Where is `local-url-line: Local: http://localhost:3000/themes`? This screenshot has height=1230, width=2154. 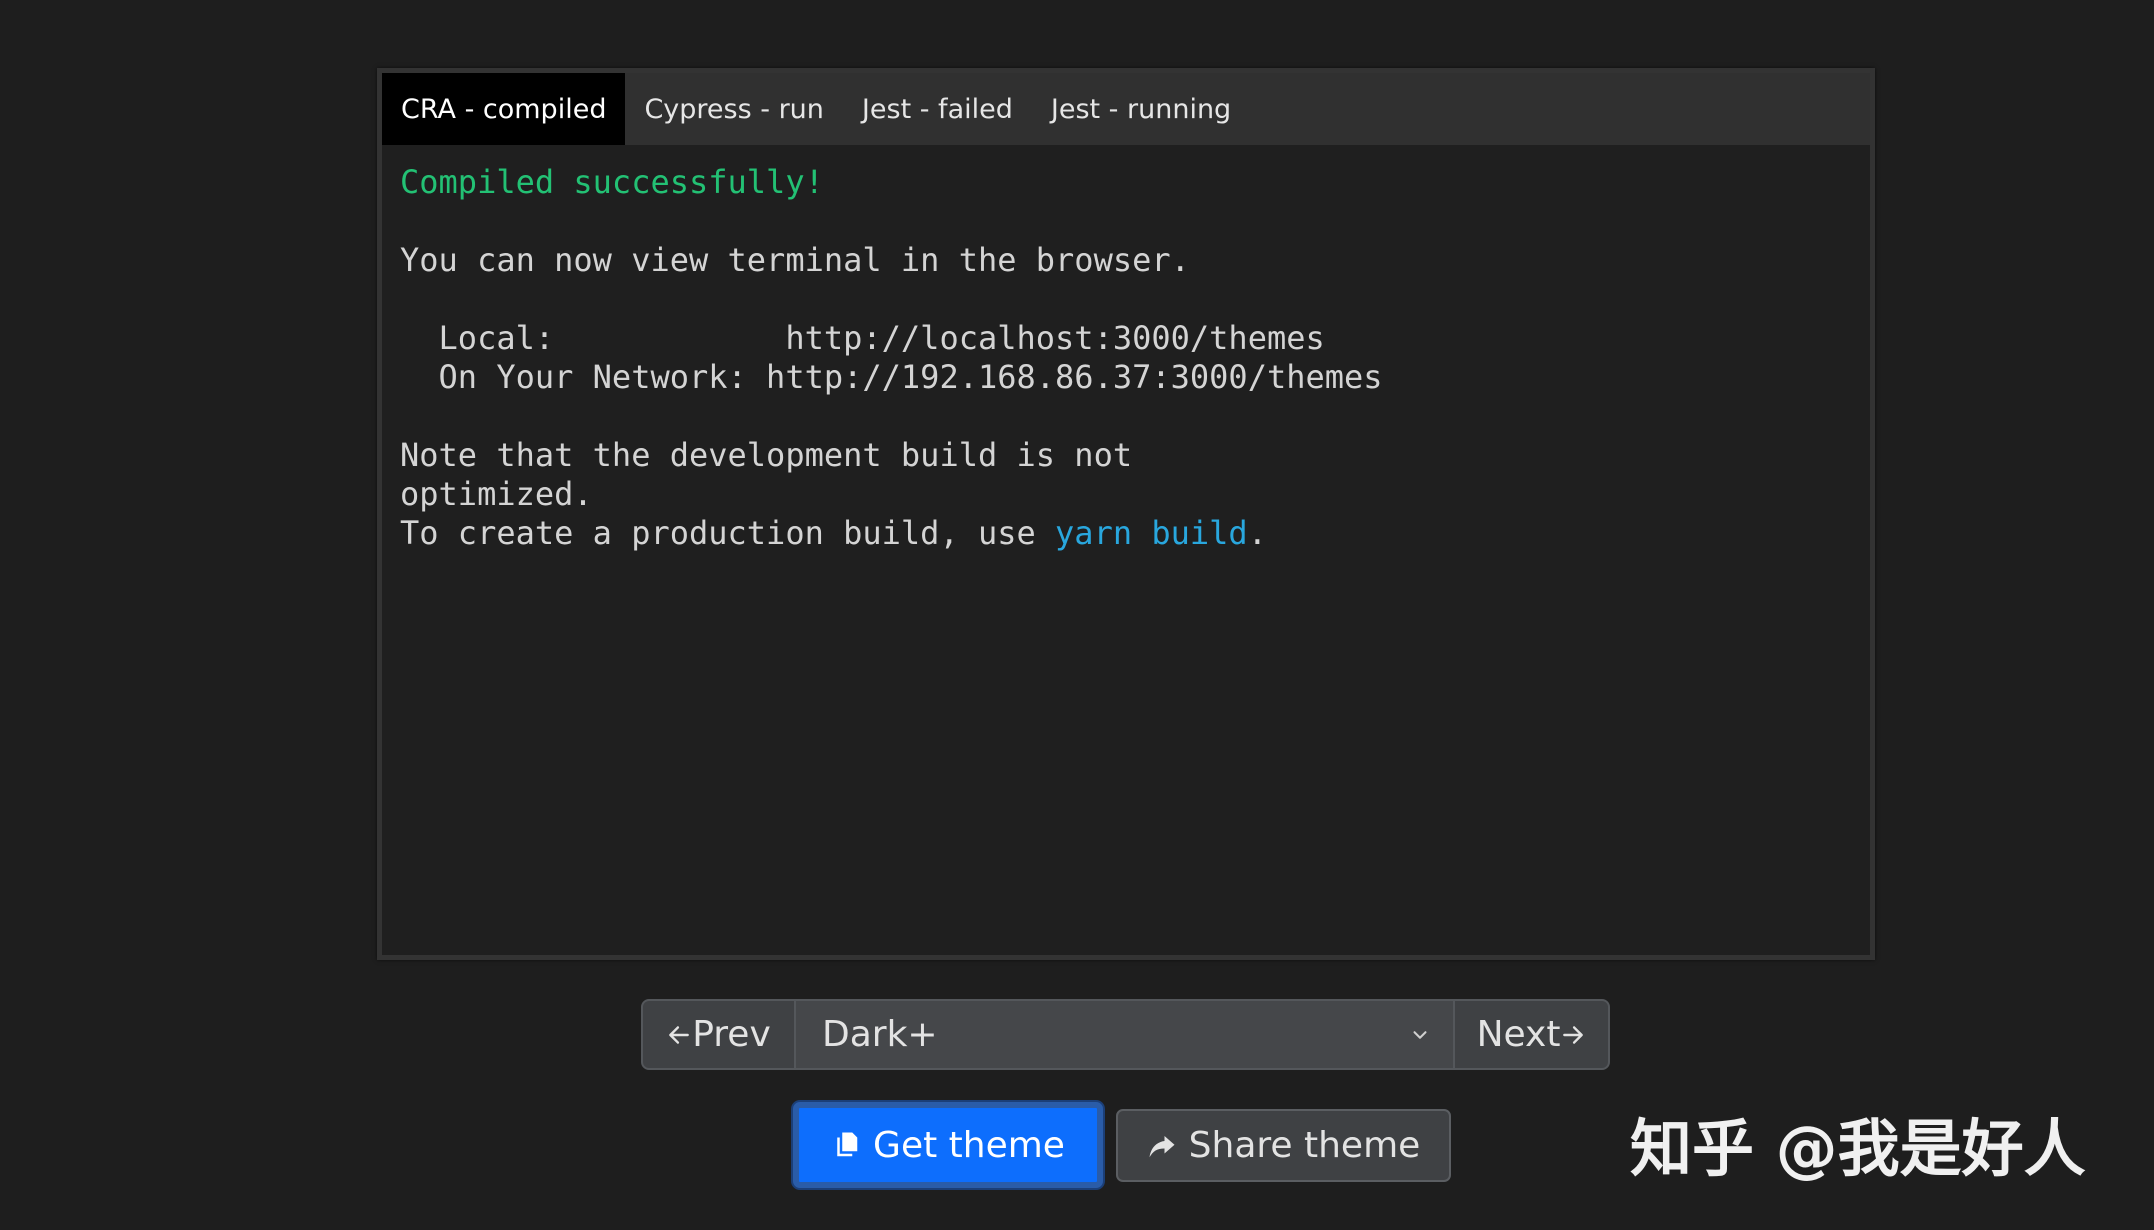 local-url-line: Local: http://localhost:3000/themes is located at coordinates (1126, 338).